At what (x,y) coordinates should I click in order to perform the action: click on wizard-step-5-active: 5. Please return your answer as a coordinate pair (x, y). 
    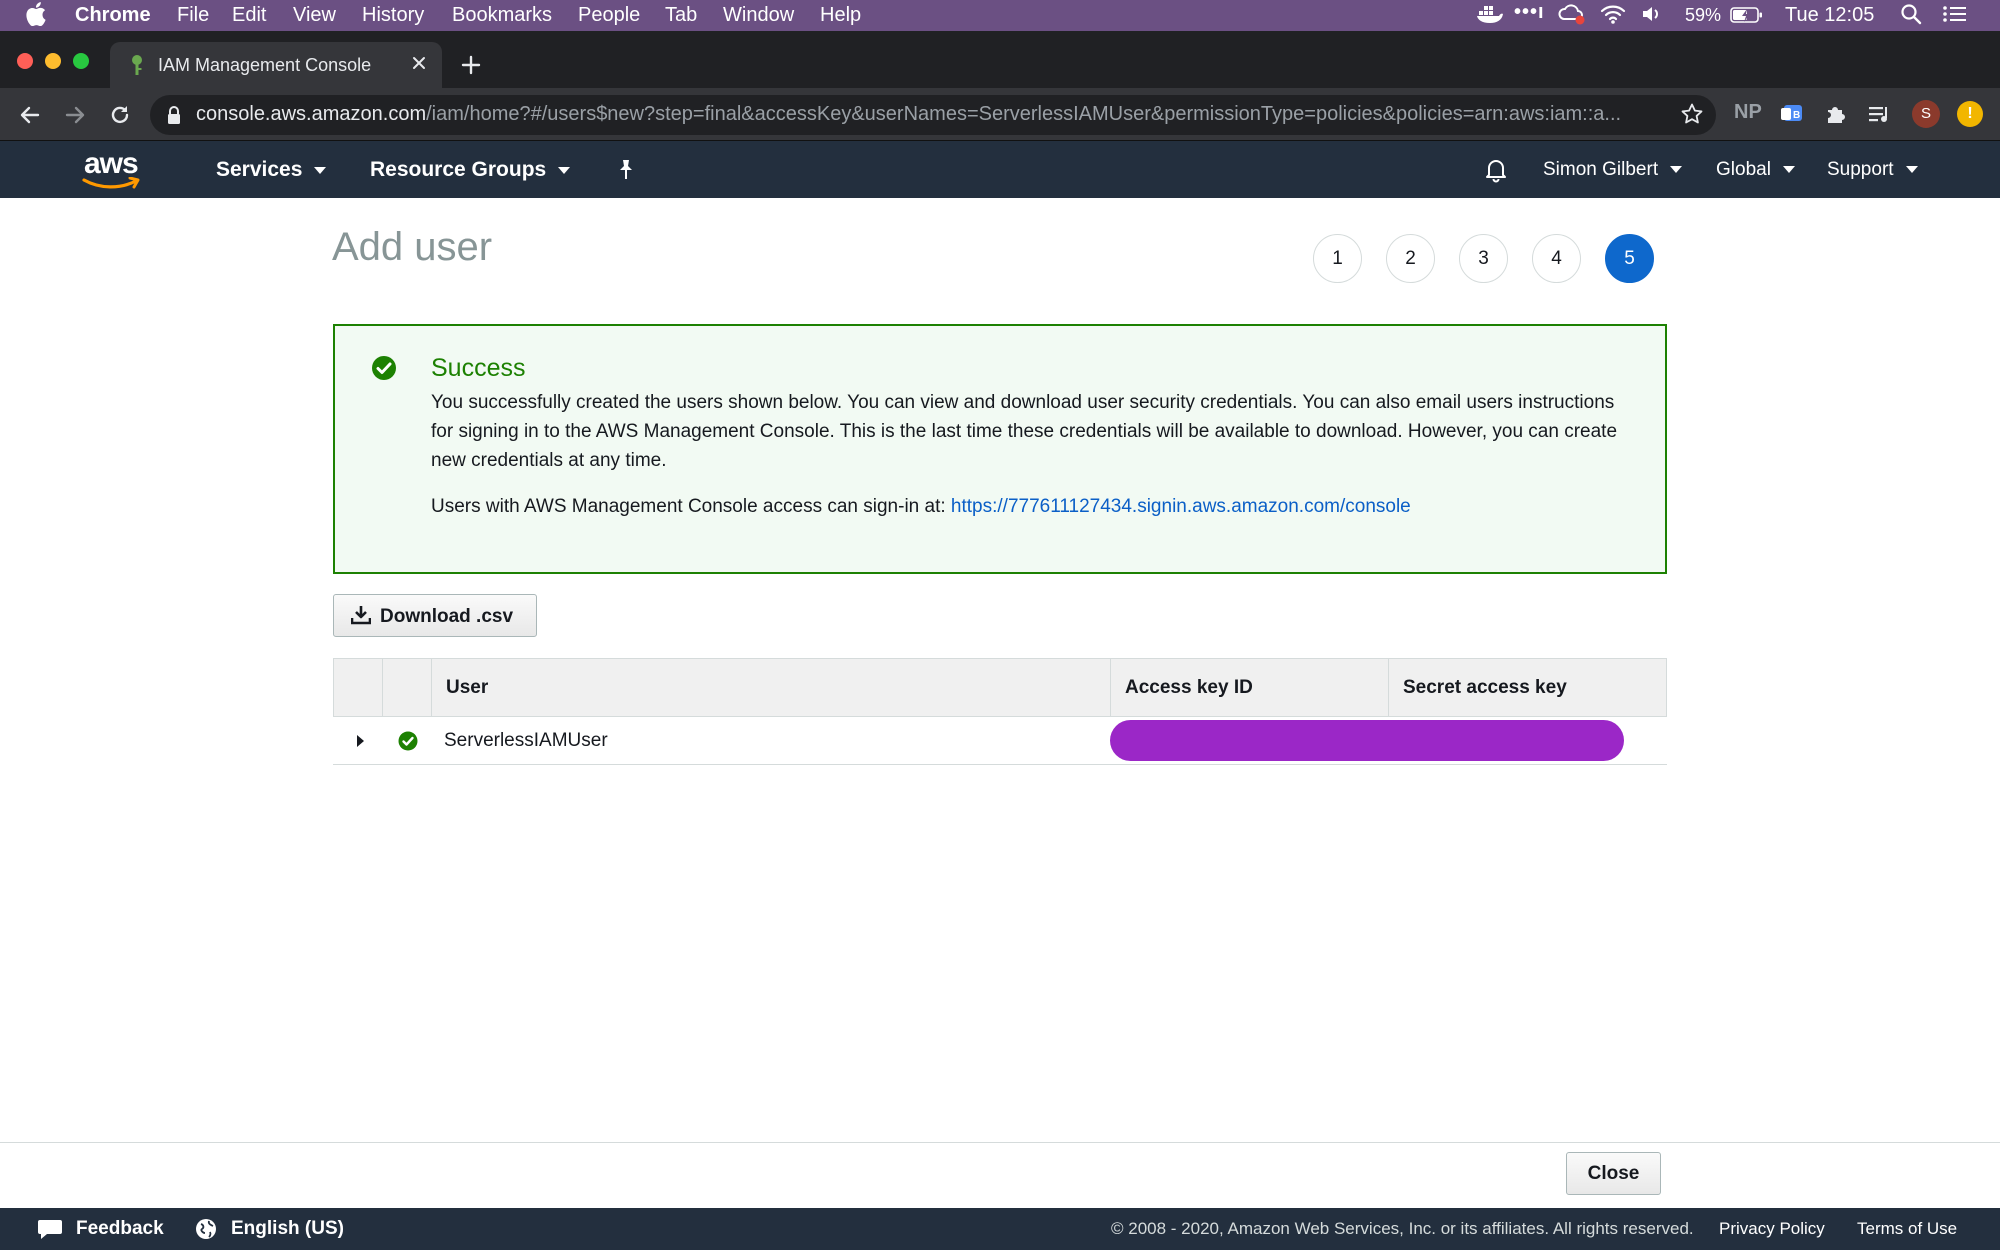
    Looking at the image, I should click on (1629, 258).